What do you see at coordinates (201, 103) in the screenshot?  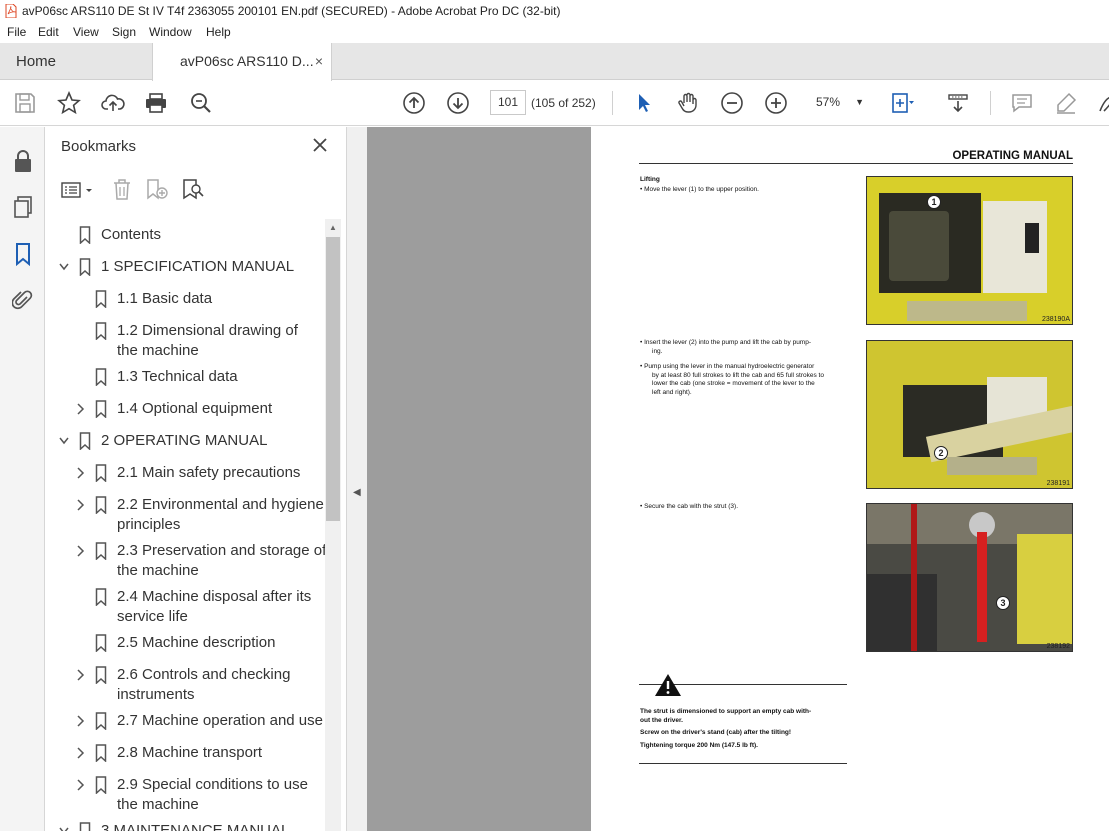 I see `search-zoom-icon` at bounding box center [201, 103].